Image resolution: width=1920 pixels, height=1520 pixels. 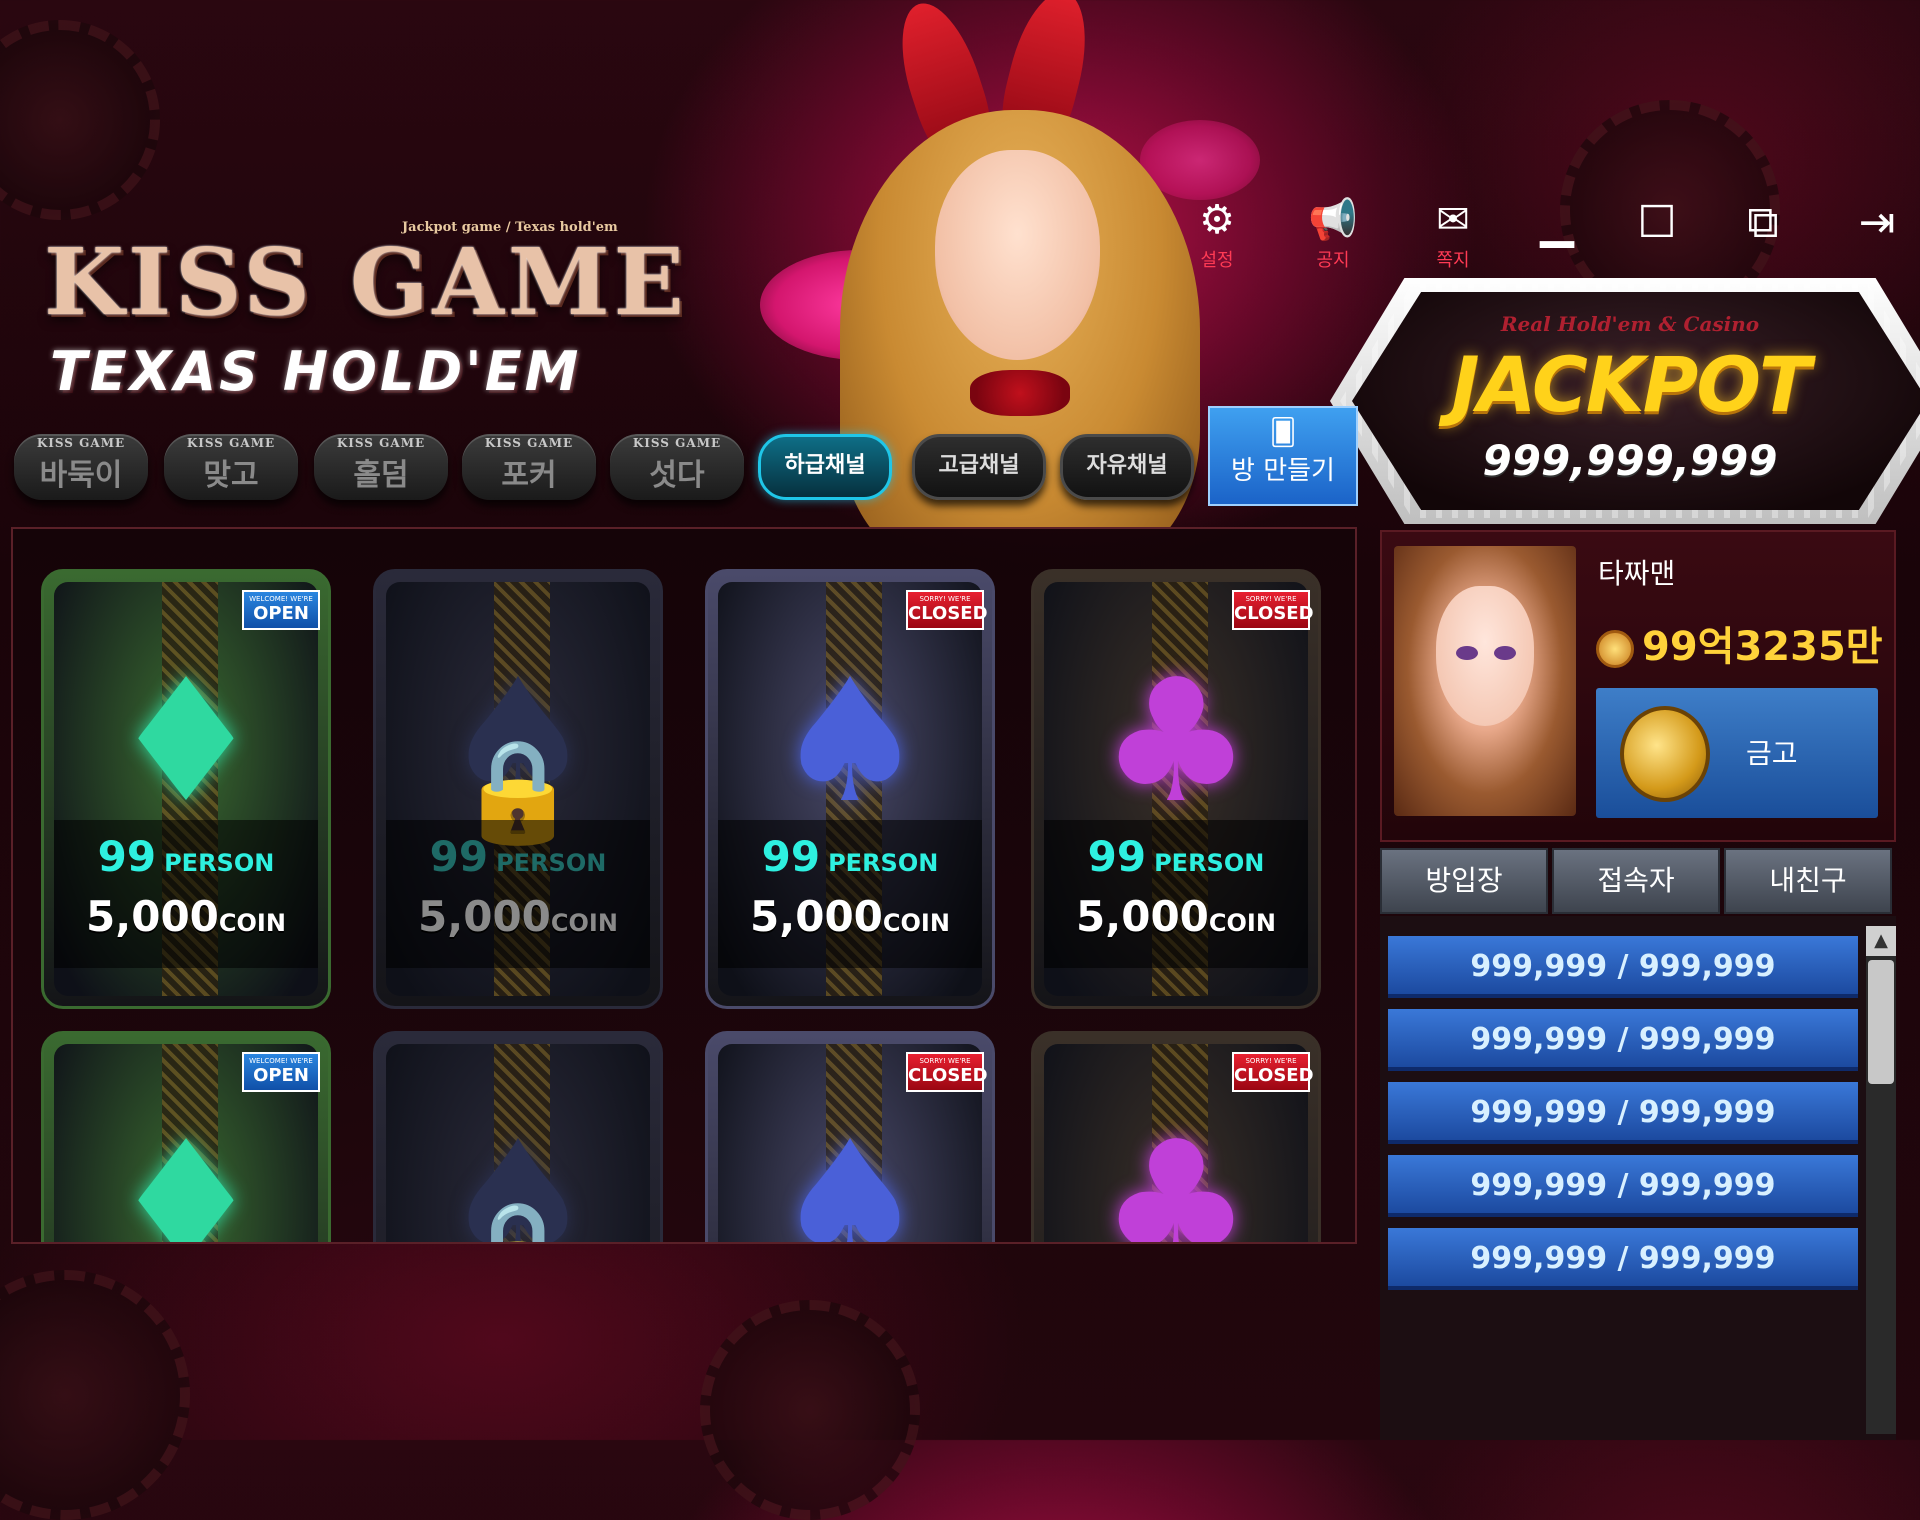 What do you see at coordinates (1772, 753) in the screenshot?
I see `safe-label: 금고` at bounding box center [1772, 753].